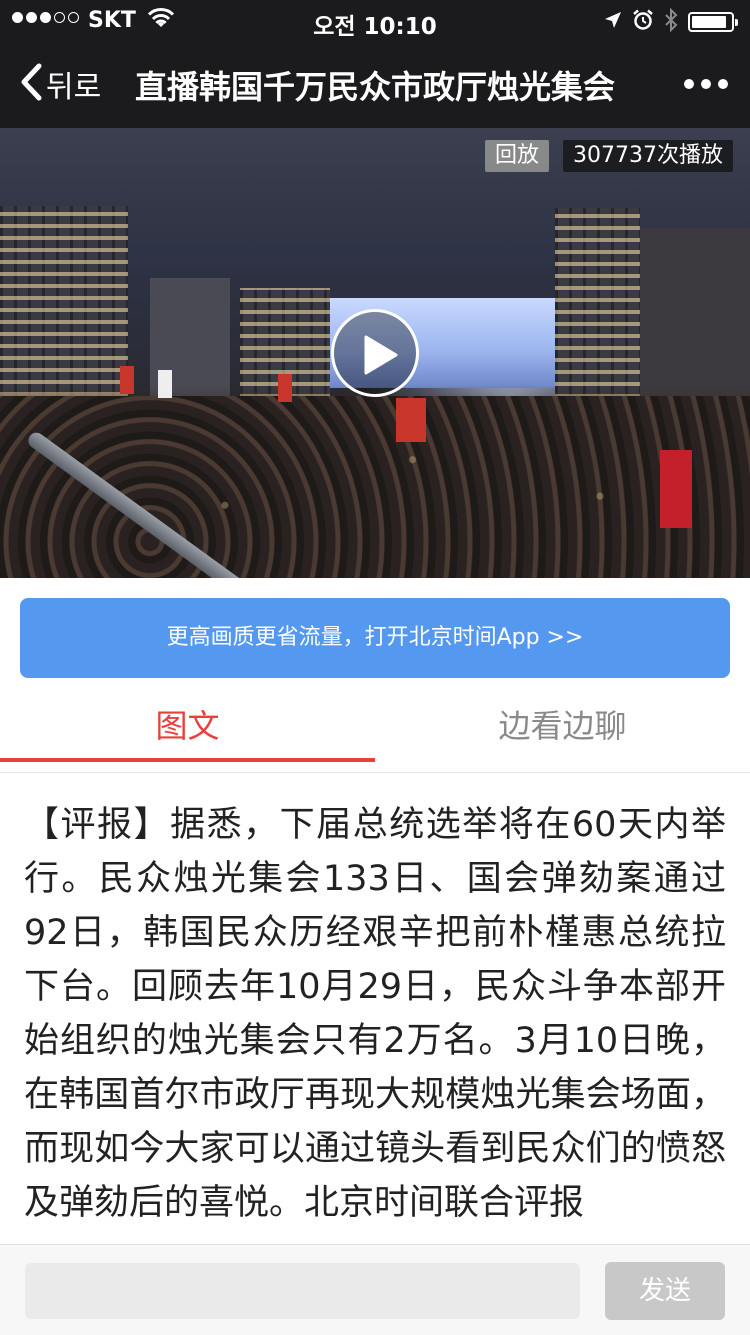 This screenshot has width=750, height=1335. I want to click on tab-bar: 图文 边看边聊, so click(375, 731).